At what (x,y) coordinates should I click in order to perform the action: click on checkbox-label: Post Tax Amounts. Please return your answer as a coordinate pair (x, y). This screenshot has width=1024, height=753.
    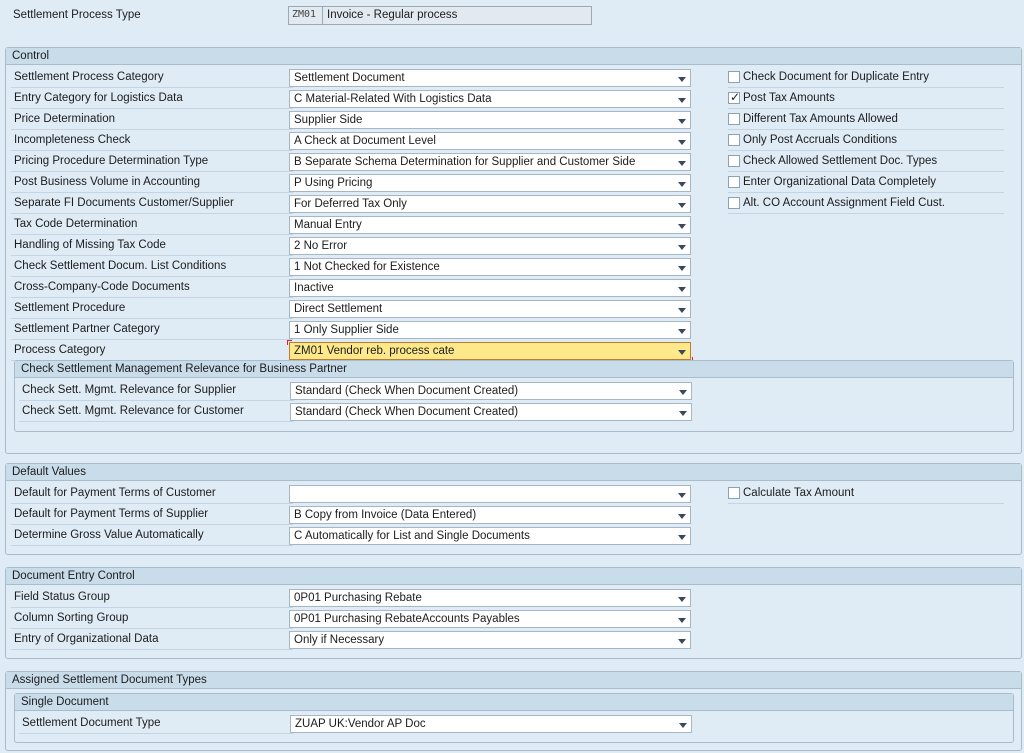
    Looking at the image, I should click on (789, 98).